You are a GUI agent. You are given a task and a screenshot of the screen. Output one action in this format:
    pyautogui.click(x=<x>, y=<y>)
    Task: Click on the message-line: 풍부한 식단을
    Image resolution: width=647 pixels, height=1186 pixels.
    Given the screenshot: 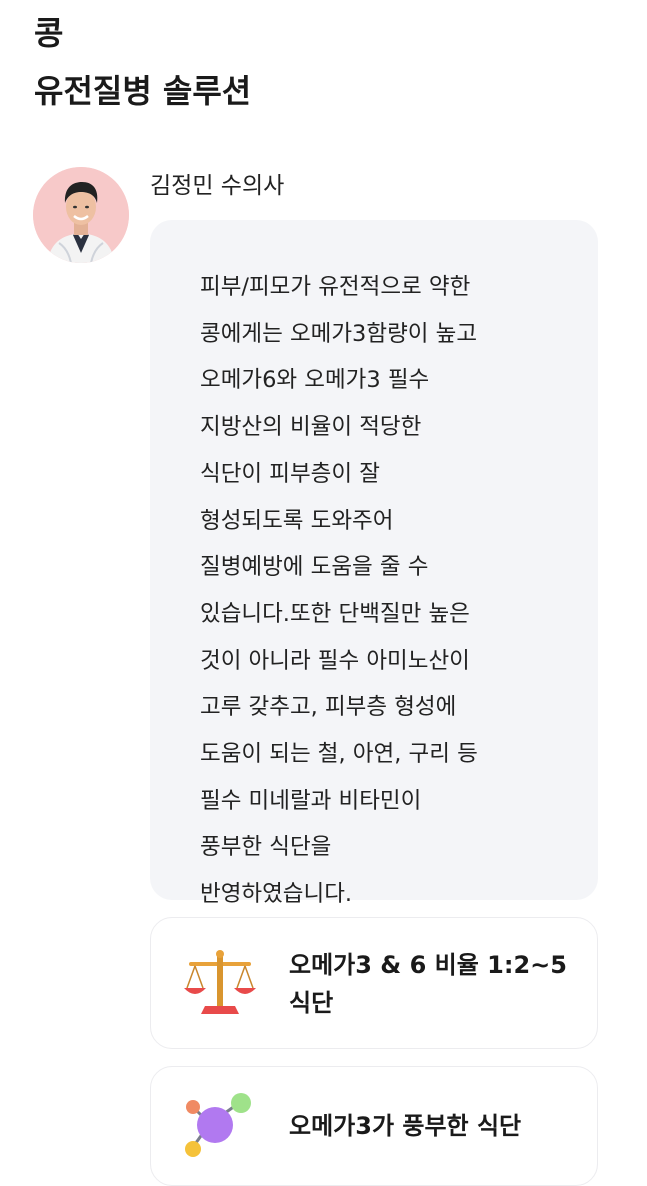 What is the action you would take?
    pyautogui.click(x=266, y=847)
    